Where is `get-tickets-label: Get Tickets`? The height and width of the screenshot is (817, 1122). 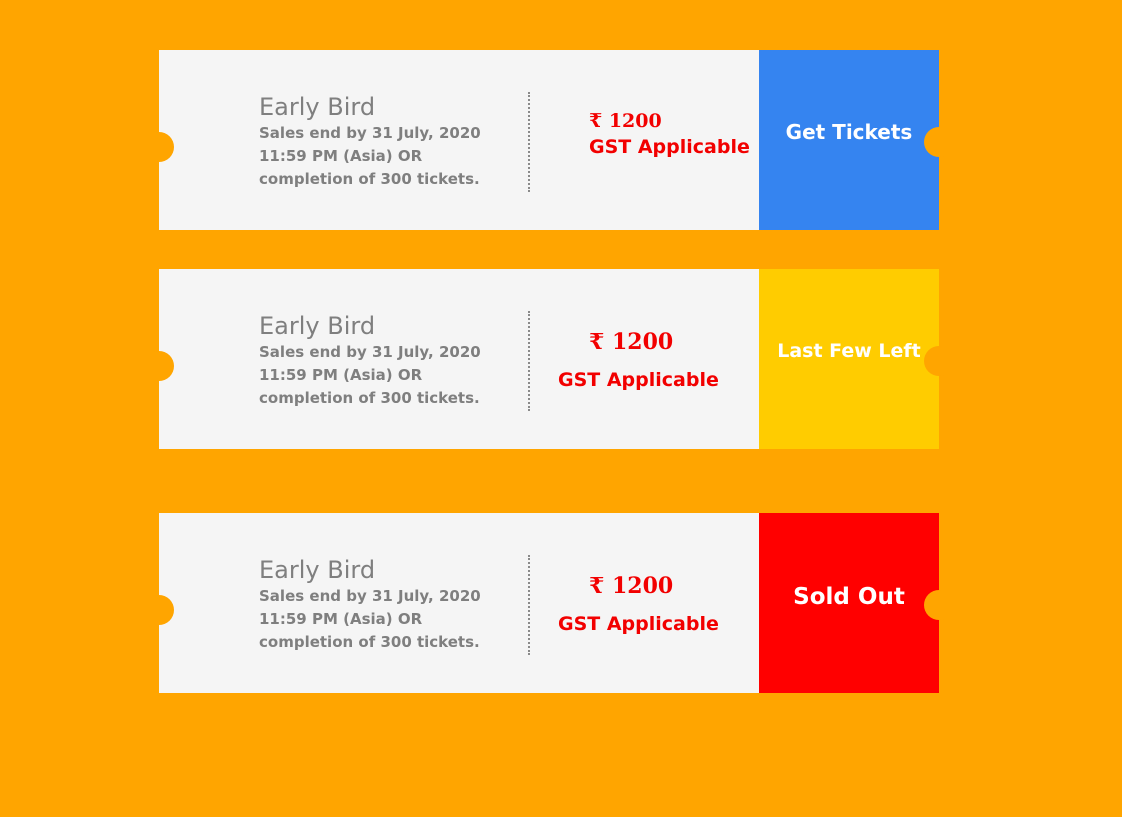
get-tickets-label: Get Tickets is located at coordinates (849, 132).